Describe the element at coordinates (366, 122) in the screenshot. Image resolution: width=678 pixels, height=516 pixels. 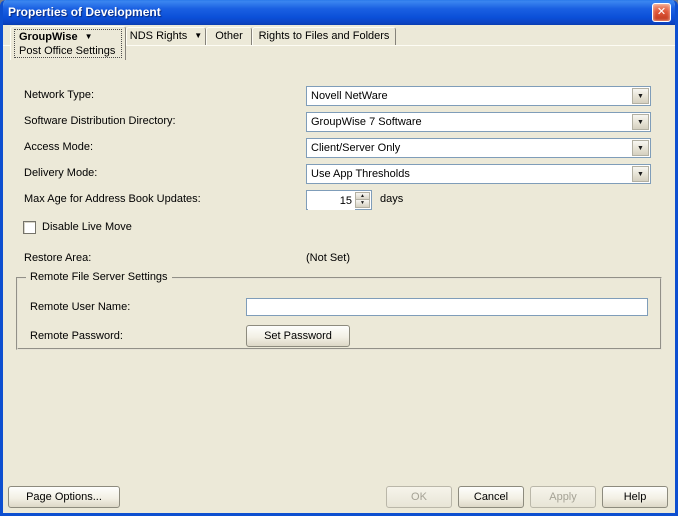
I see `software-distribution-value: GroupWise 7 Software` at that location.